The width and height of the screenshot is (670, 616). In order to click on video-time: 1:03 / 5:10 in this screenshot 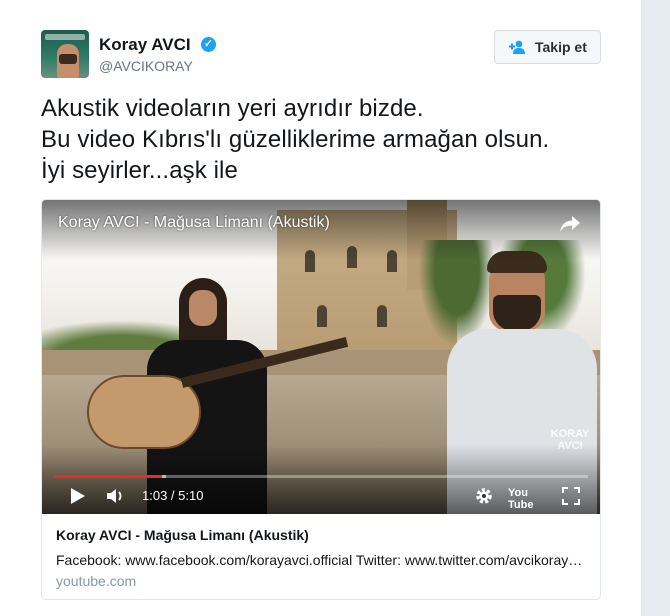, I will do `click(173, 495)`.